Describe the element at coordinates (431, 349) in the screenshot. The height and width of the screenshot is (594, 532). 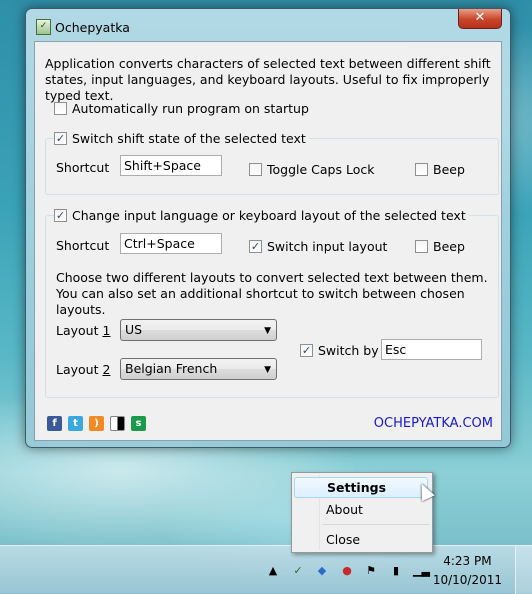
I see `switch-by-field: Esc` at that location.